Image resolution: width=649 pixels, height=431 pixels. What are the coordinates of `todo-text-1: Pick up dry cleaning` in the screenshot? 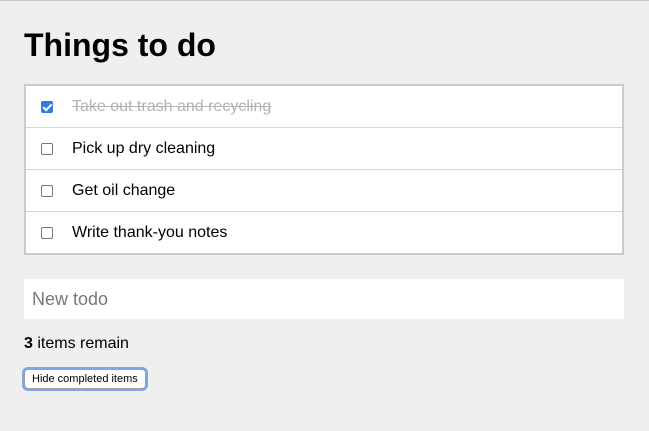 It's located at (144, 148).